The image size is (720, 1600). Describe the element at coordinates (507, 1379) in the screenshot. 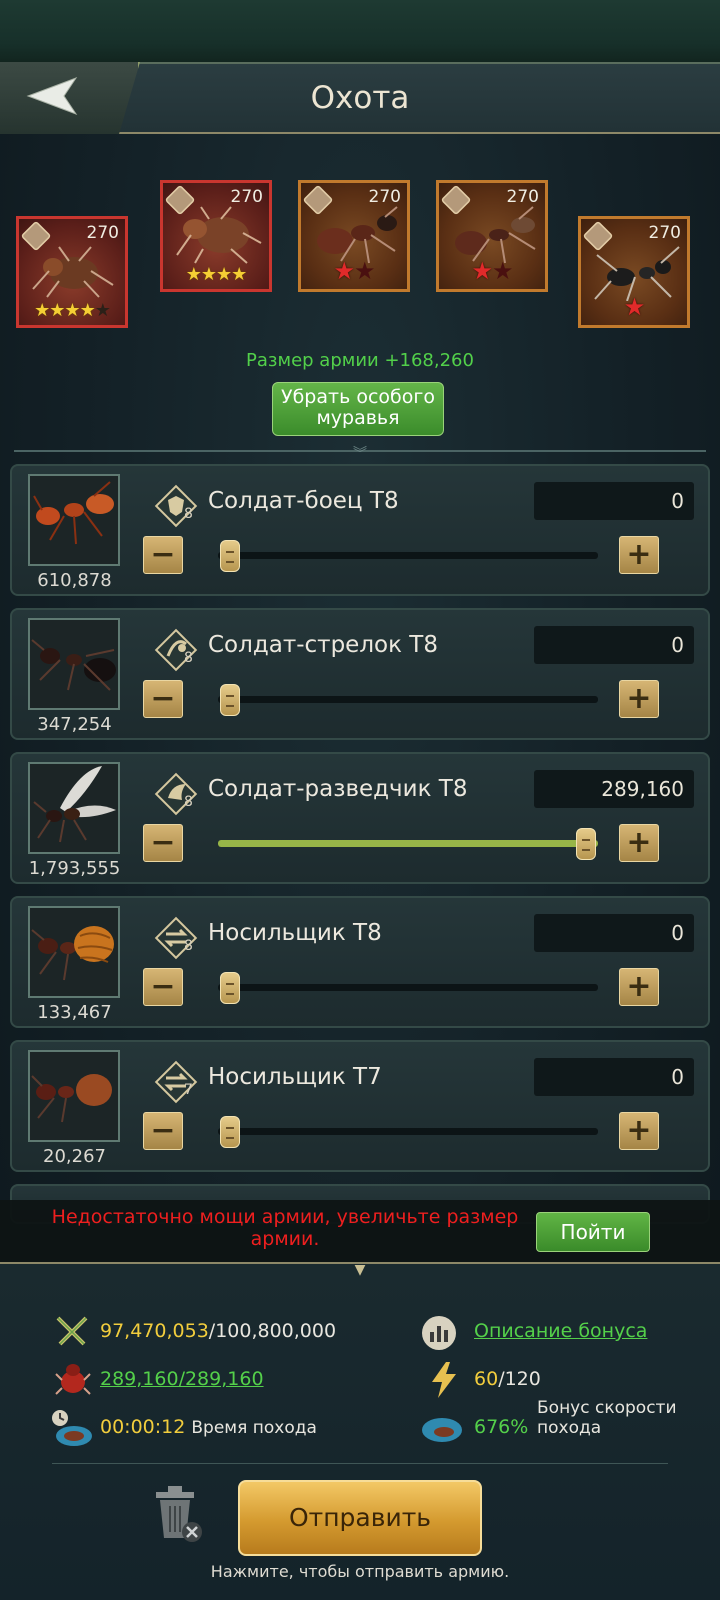

I see `energy-cost: 60/120` at that location.